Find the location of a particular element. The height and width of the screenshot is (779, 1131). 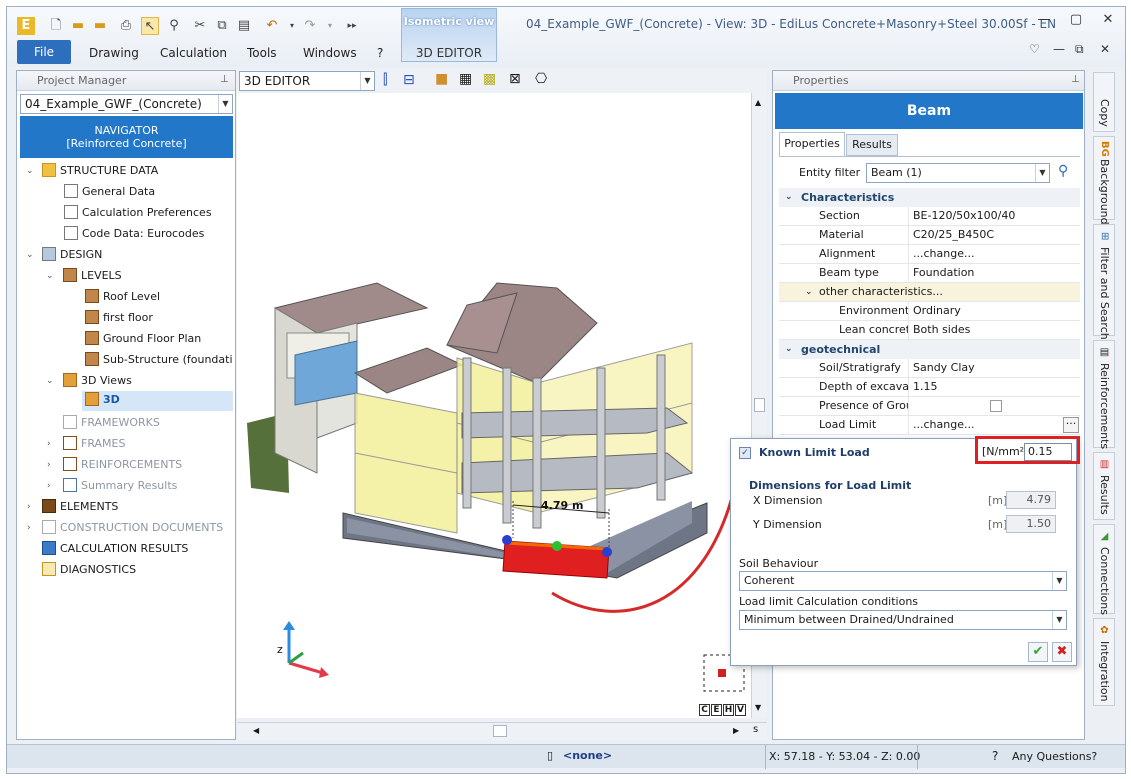

tree-general-data: General Data is located at coordinates (109, 192).